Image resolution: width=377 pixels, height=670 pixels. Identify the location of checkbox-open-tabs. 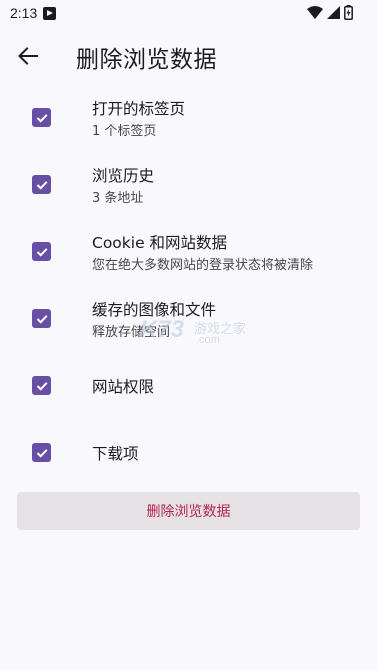
(41, 117).